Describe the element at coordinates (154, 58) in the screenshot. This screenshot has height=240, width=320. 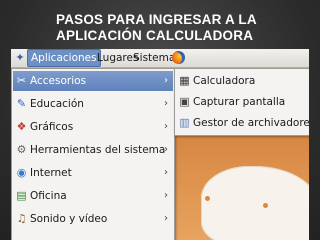
I see `menu-sistema: Sistema` at that location.